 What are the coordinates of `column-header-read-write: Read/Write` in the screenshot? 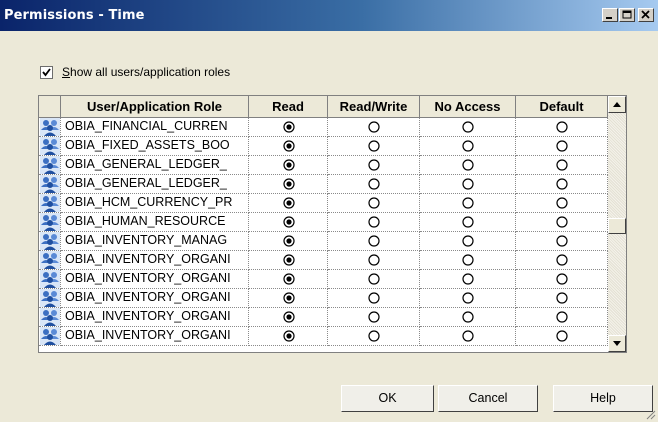 It's located at (374, 106).